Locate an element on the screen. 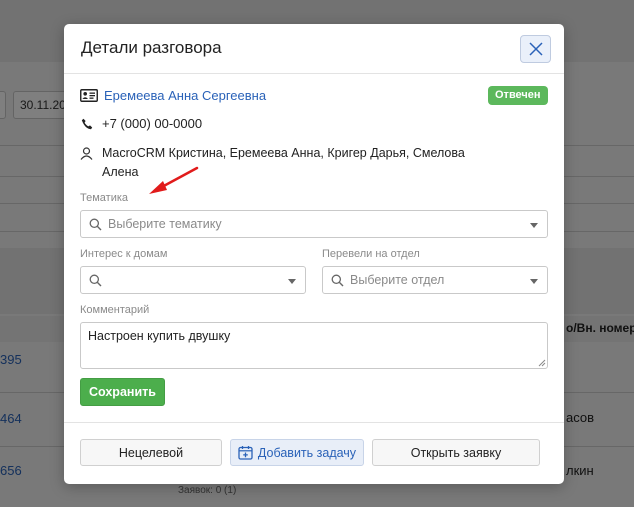 This screenshot has width=634, height=507. contact-name-link: Еремеева Анна Сергеевна is located at coordinates (185, 95).